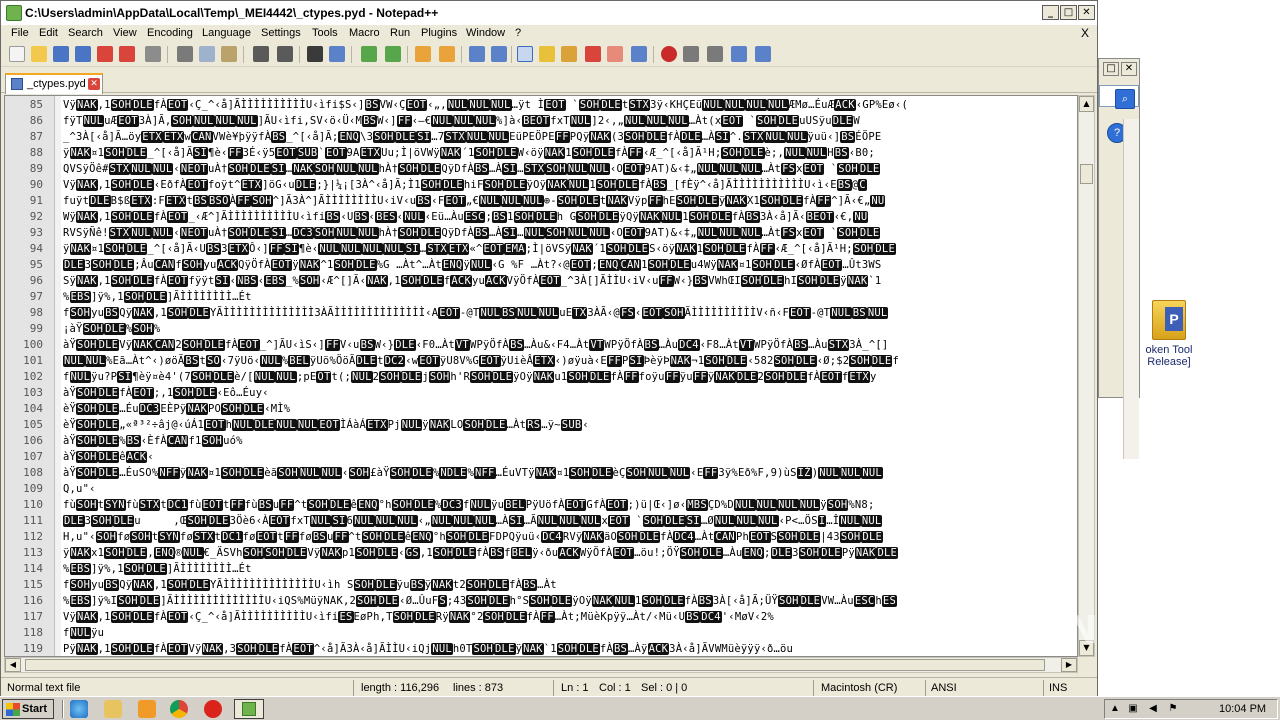 The width and height of the screenshot is (1280, 720). I want to click on menu-search: Search, so click(85, 33).